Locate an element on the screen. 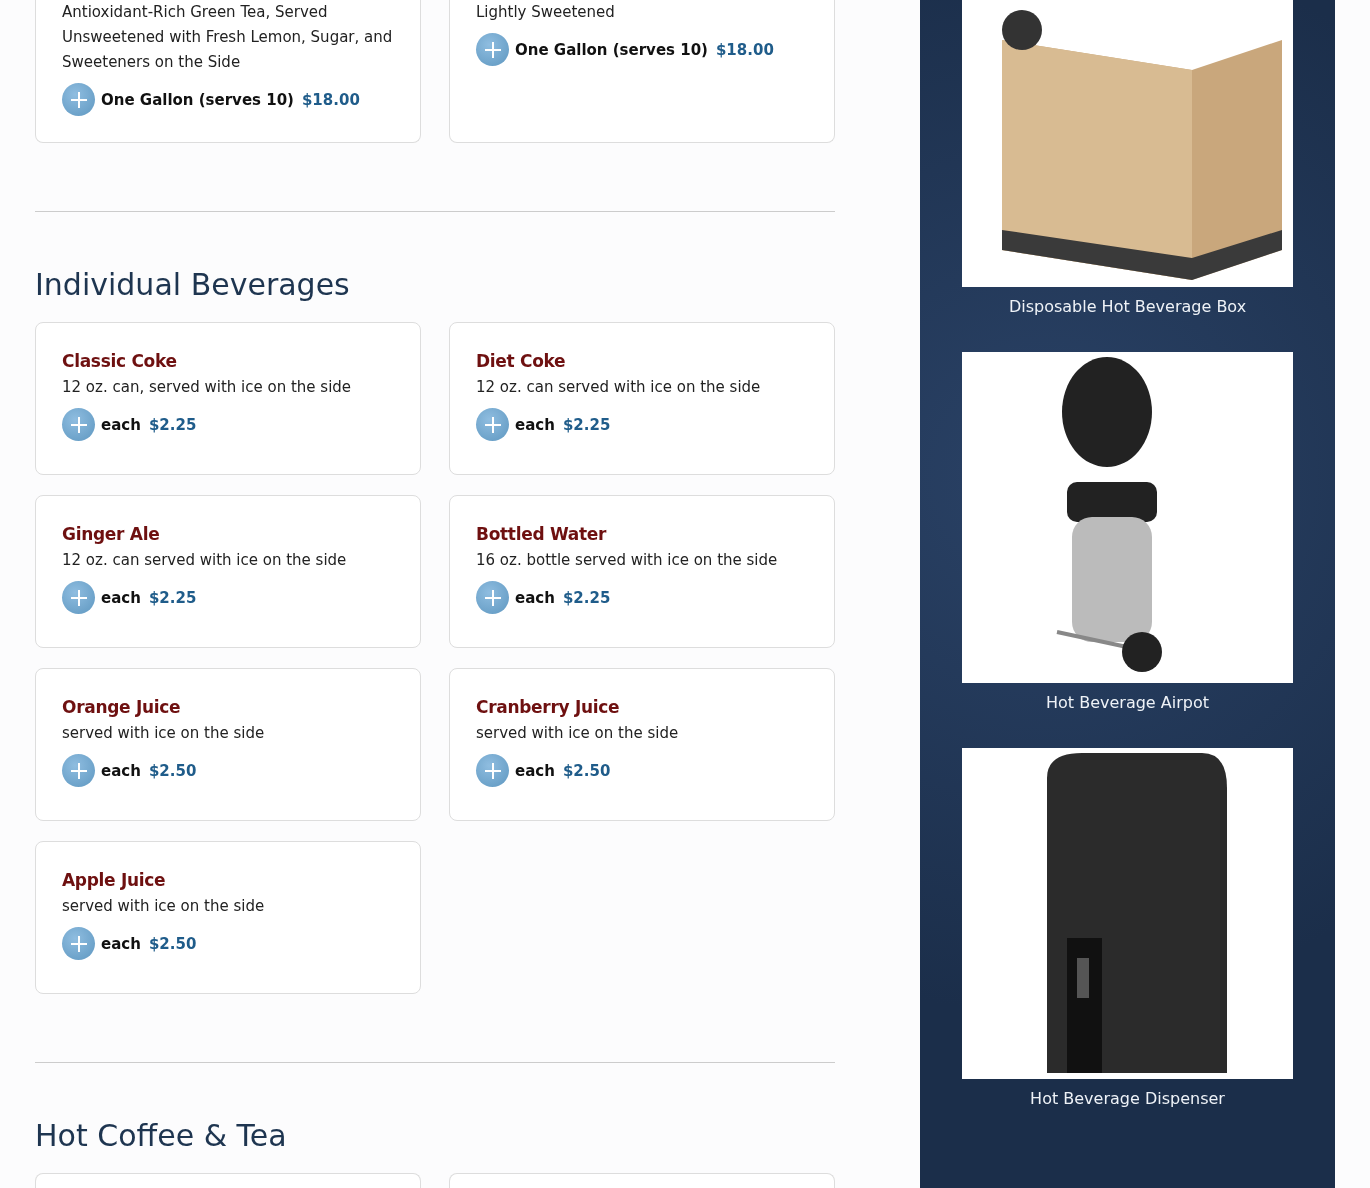 The width and height of the screenshot is (1370, 1188). item-name: Apple Juice is located at coordinates (114, 880).